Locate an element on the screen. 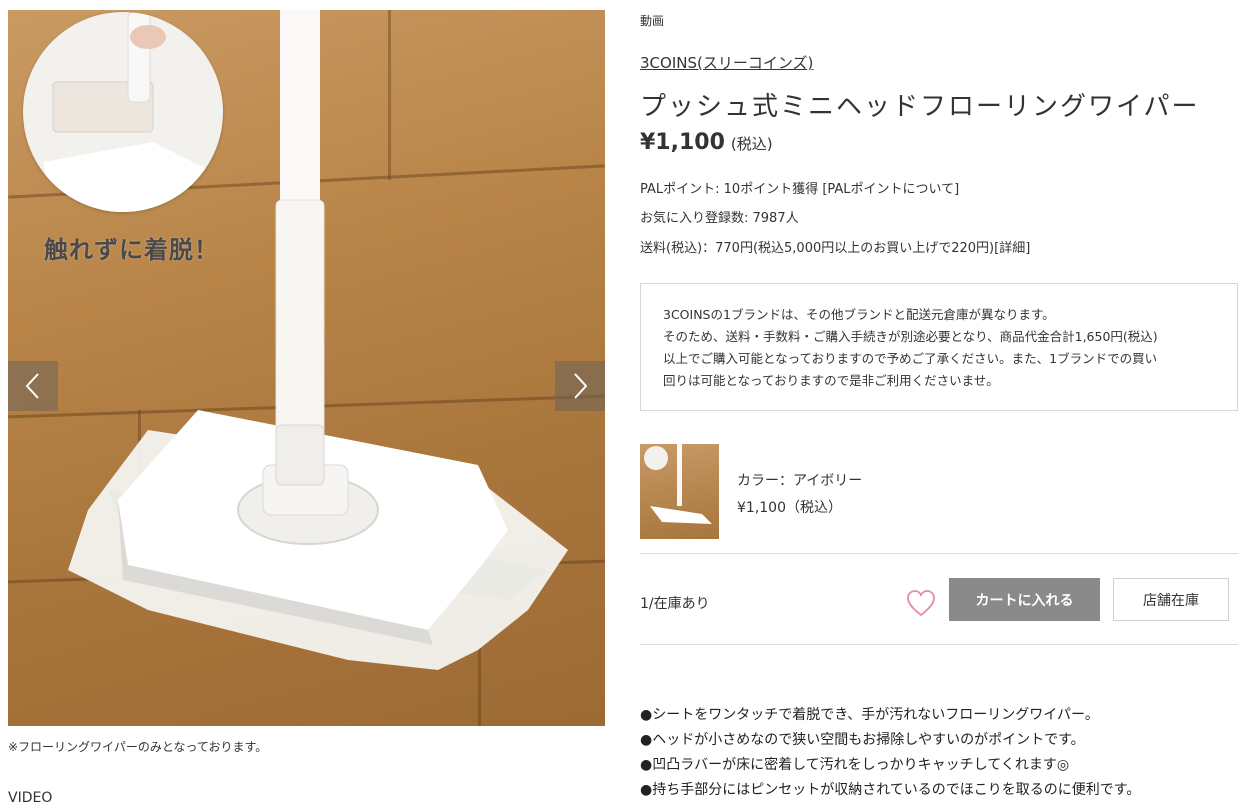 The height and width of the screenshot is (808, 1258). variant-price: ¥1,100（税込） is located at coordinates (789, 508).